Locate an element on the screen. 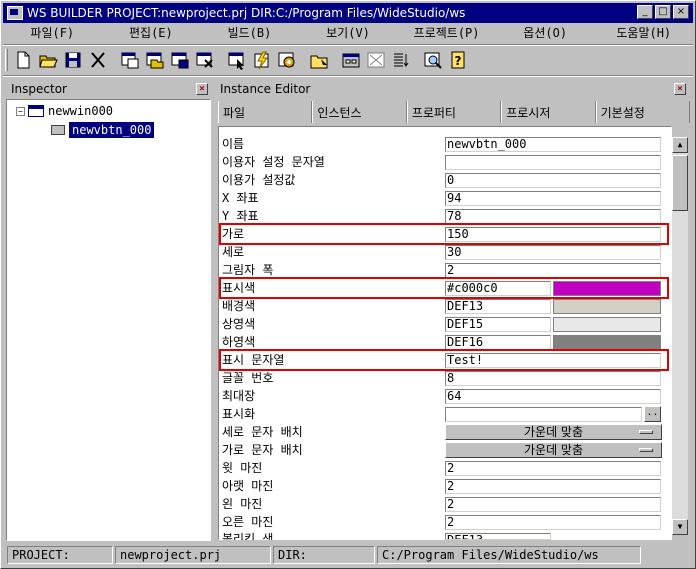 This screenshot has width=696, height=569. prop-field-user-value: 0 is located at coordinates (553, 180).